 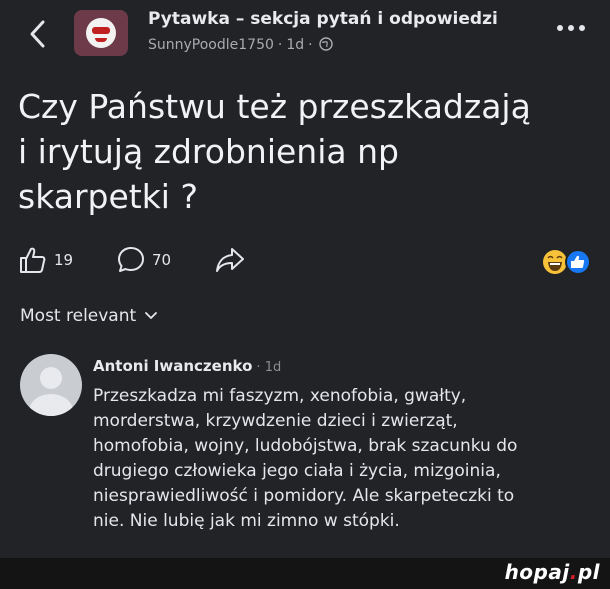 I want to click on watermark: hopaj.pl, so click(x=552, y=572).